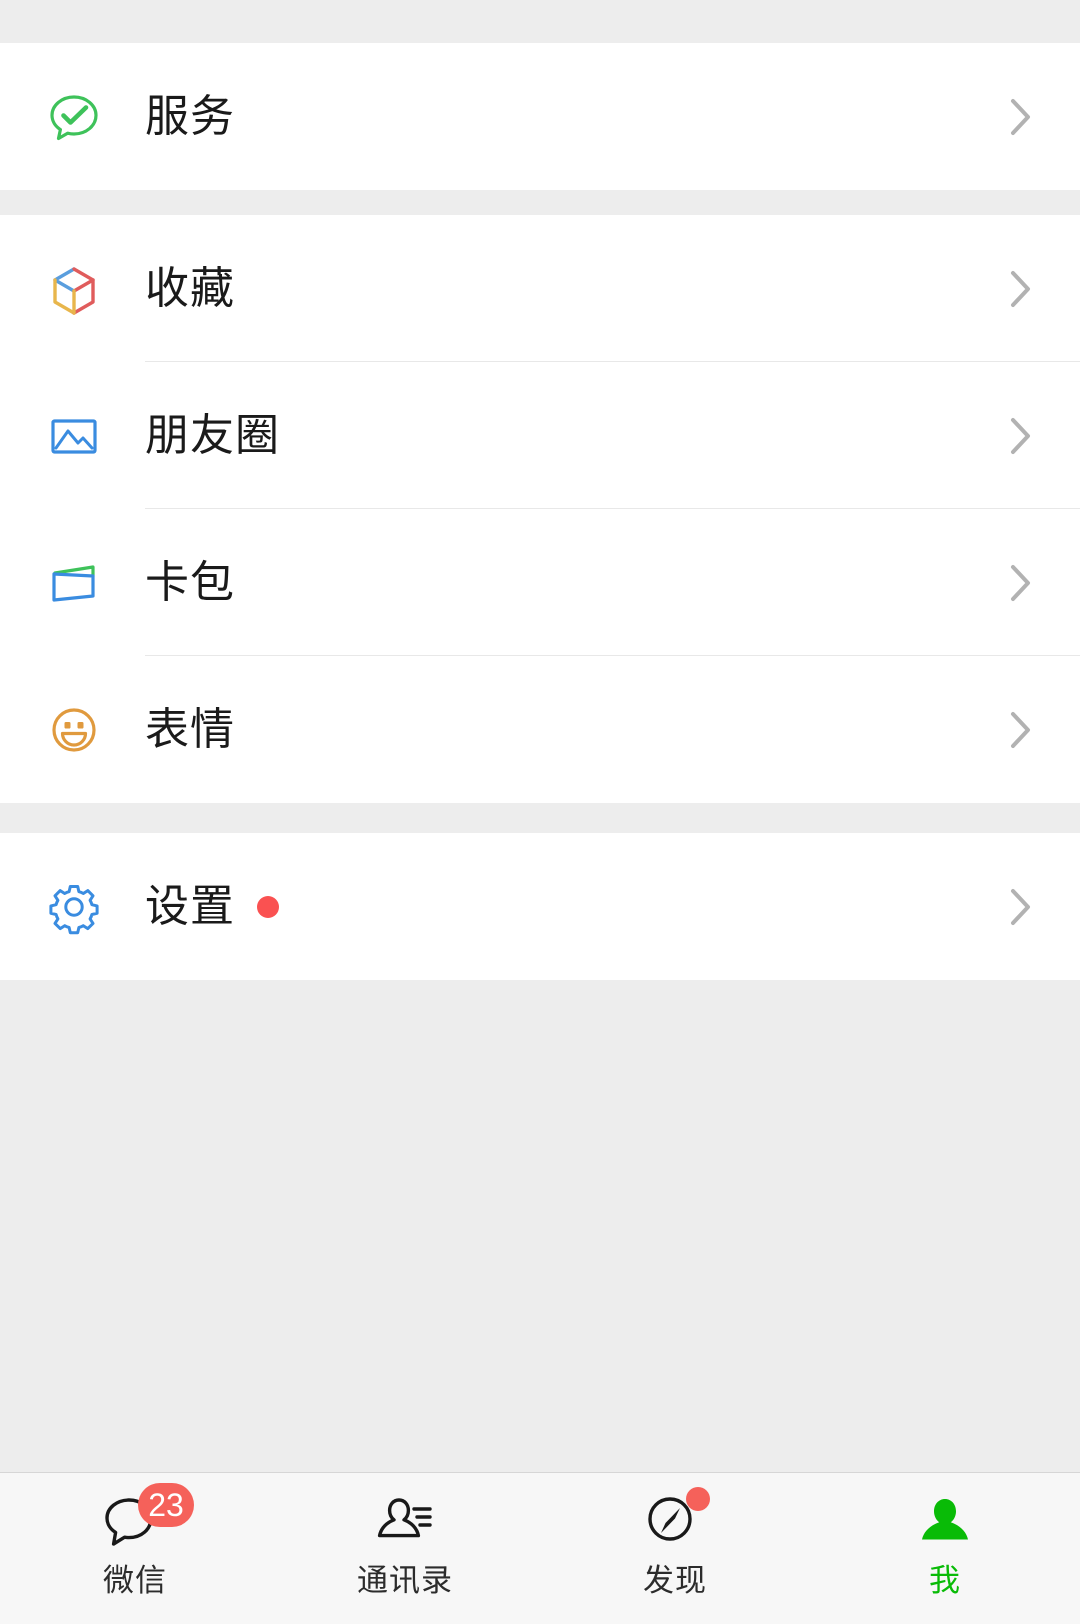 The image size is (1080, 1624). I want to click on tab-me: 我, so click(945, 1548).